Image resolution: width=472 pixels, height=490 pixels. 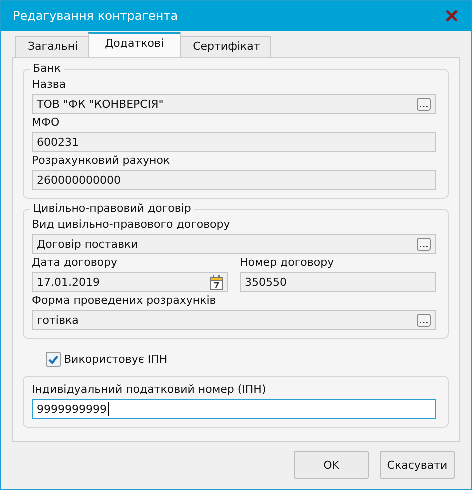 What do you see at coordinates (216, 282) in the screenshot?
I see `calendar-icon` at bounding box center [216, 282].